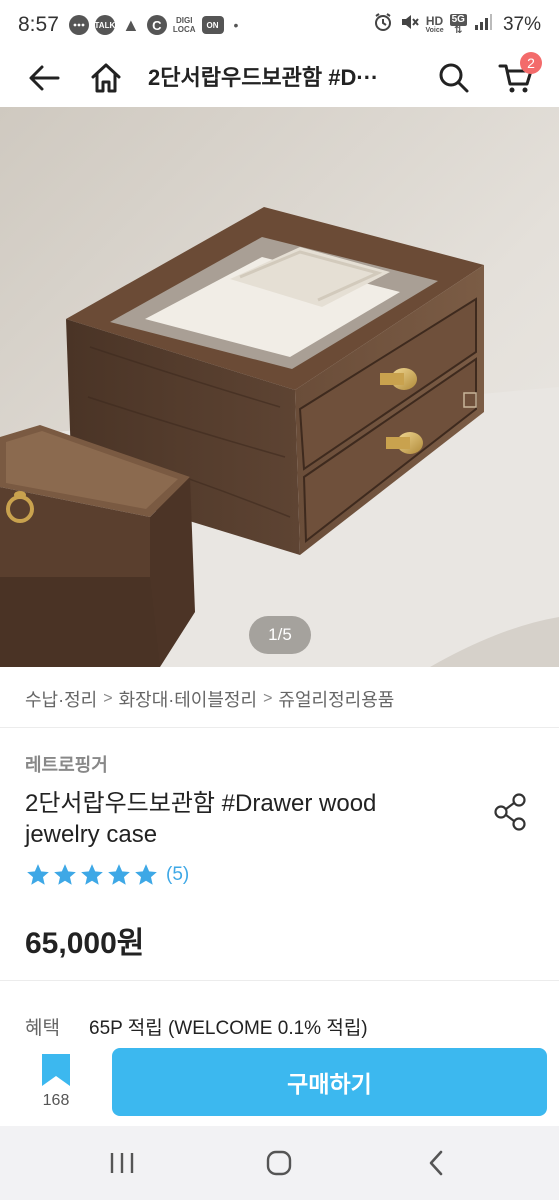 Image resolution: width=559 pixels, height=1200 pixels. Describe the element at coordinates (434, 21) in the screenshot. I see `hd-label: HD` at that location.